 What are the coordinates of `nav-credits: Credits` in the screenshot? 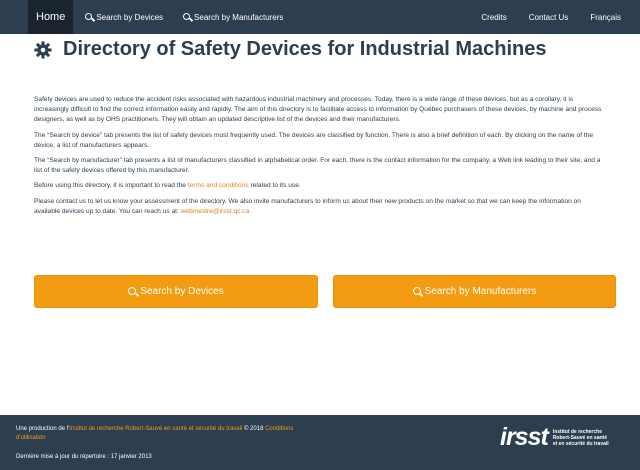 It's located at (493, 17).